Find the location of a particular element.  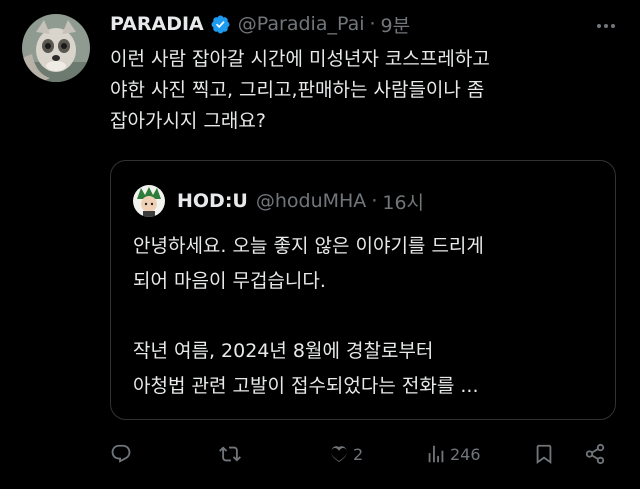

views-button: 246 is located at coordinates (453, 454).